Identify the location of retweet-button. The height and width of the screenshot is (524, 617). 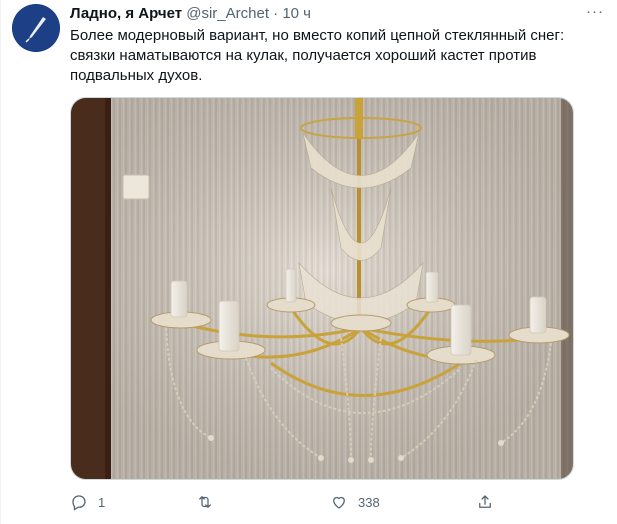
(210, 502).